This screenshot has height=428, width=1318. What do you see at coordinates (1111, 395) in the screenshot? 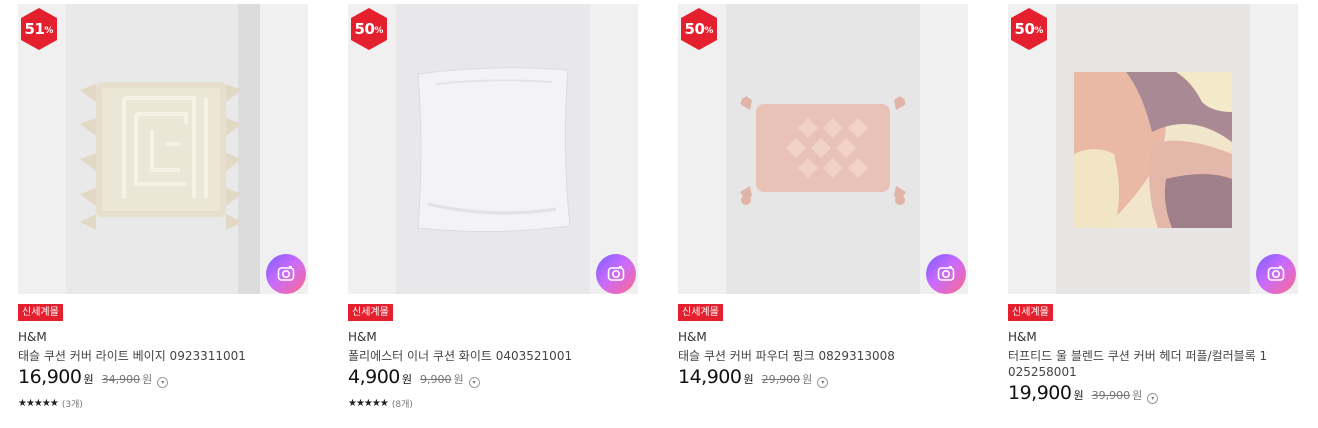
I see `original-price: 39,900` at bounding box center [1111, 395].